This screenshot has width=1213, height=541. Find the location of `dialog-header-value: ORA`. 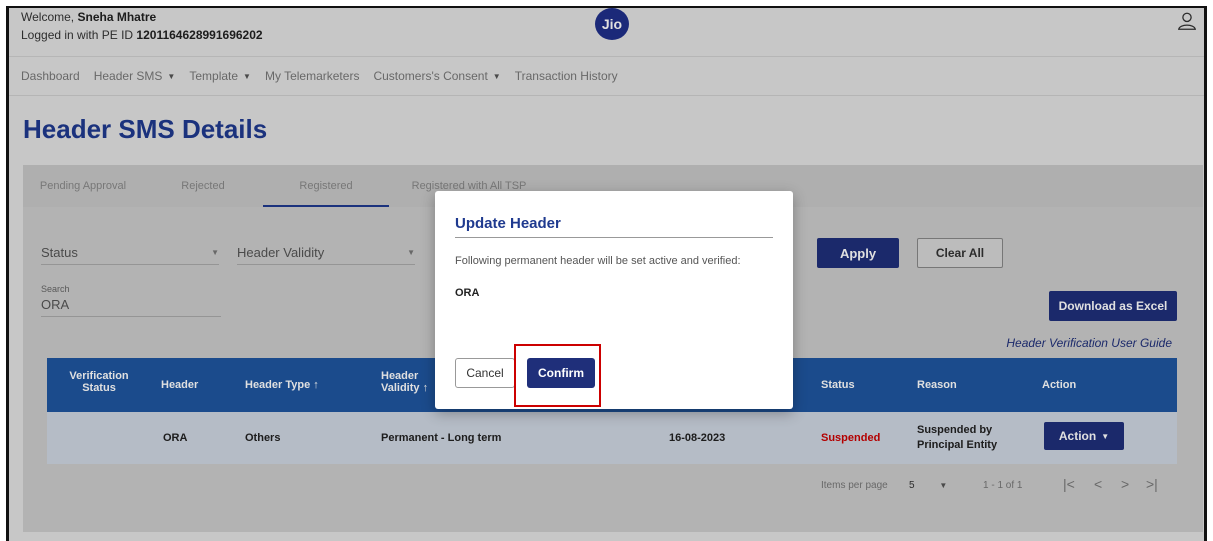

dialog-header-value: ORA is located at coordinates (467, 293).